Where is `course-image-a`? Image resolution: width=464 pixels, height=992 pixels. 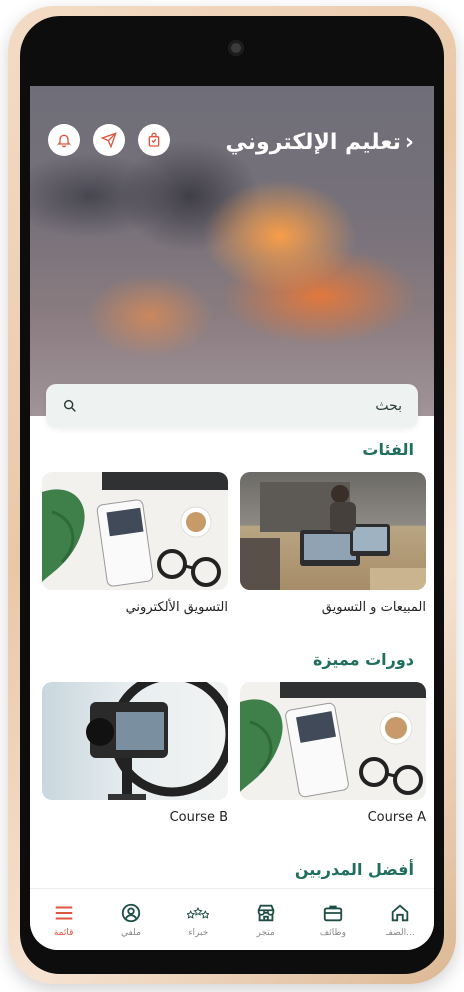 course-image-a is located at coordinates (333, 741).